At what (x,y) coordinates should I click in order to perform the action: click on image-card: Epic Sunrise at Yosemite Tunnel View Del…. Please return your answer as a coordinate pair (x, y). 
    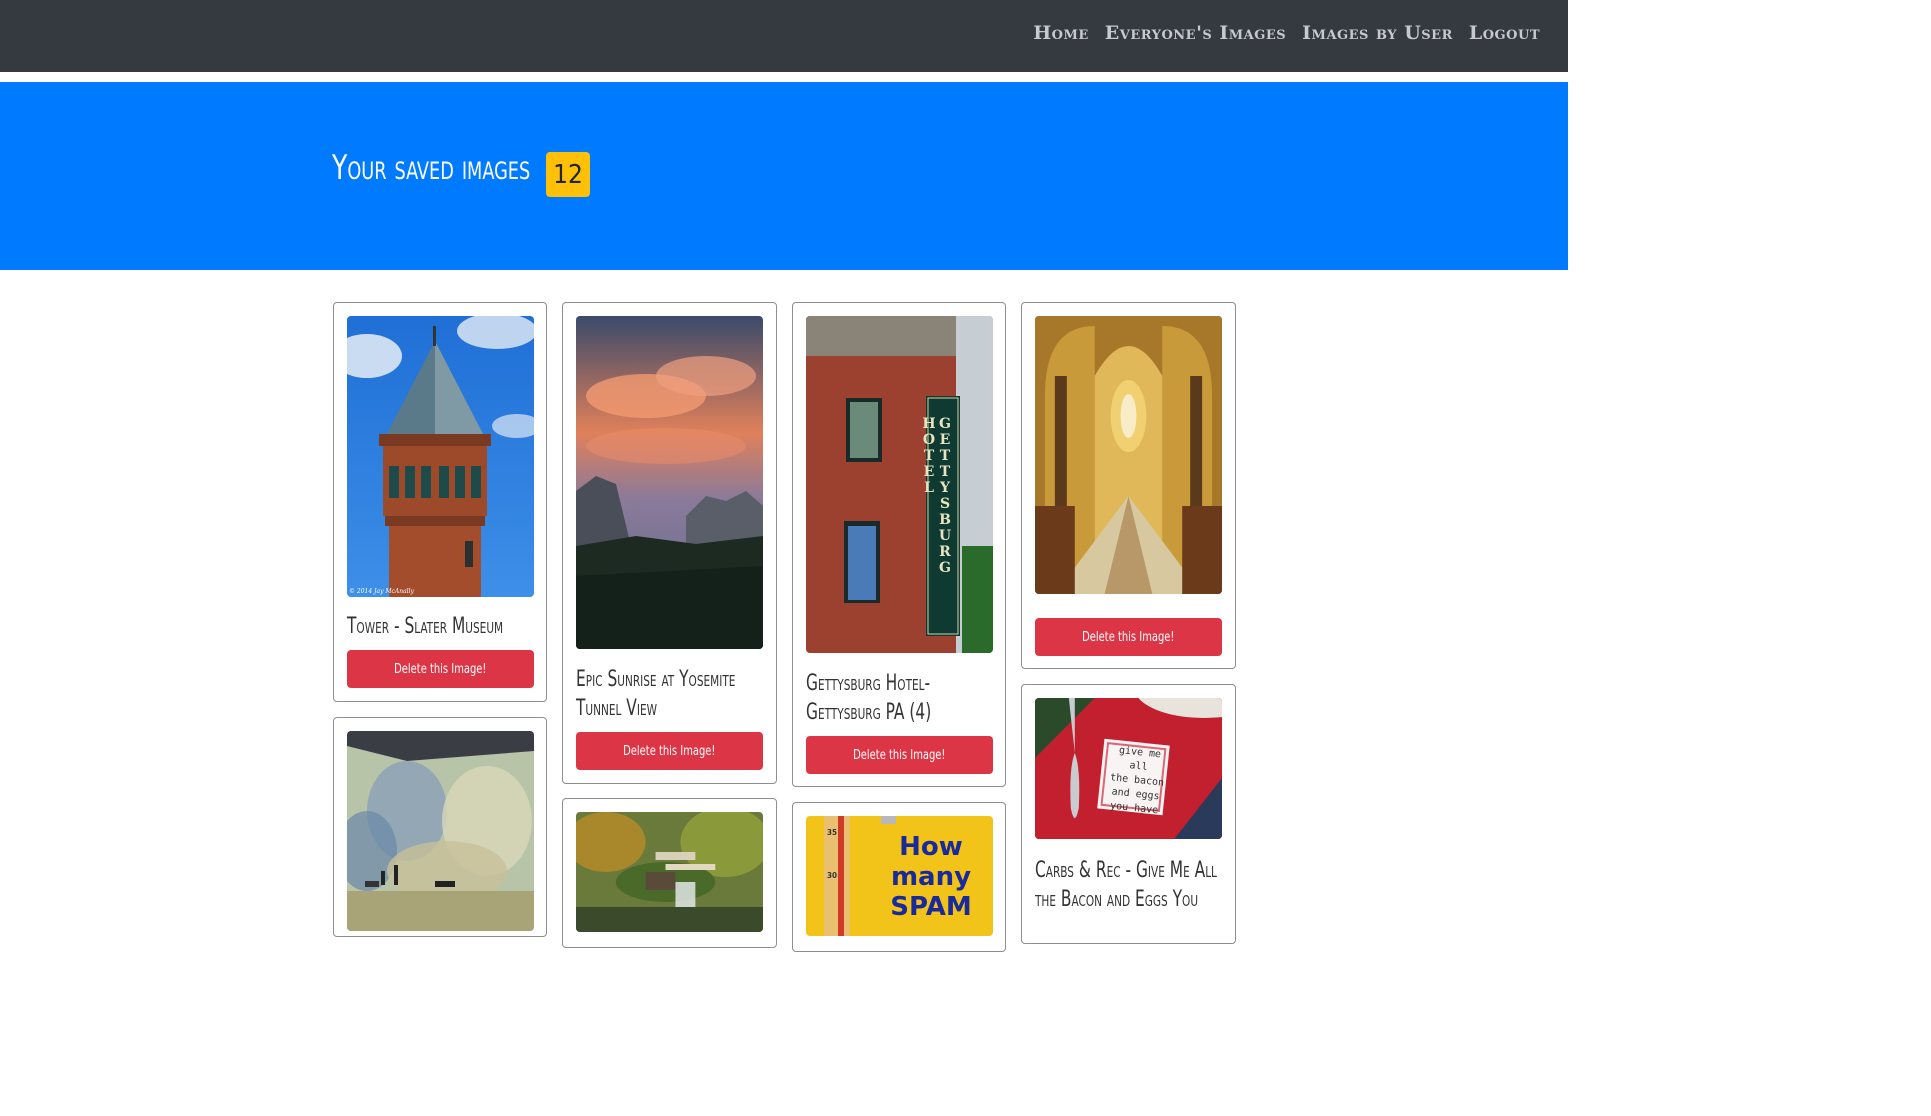
    Looking at the image, I should click on (669, 543).